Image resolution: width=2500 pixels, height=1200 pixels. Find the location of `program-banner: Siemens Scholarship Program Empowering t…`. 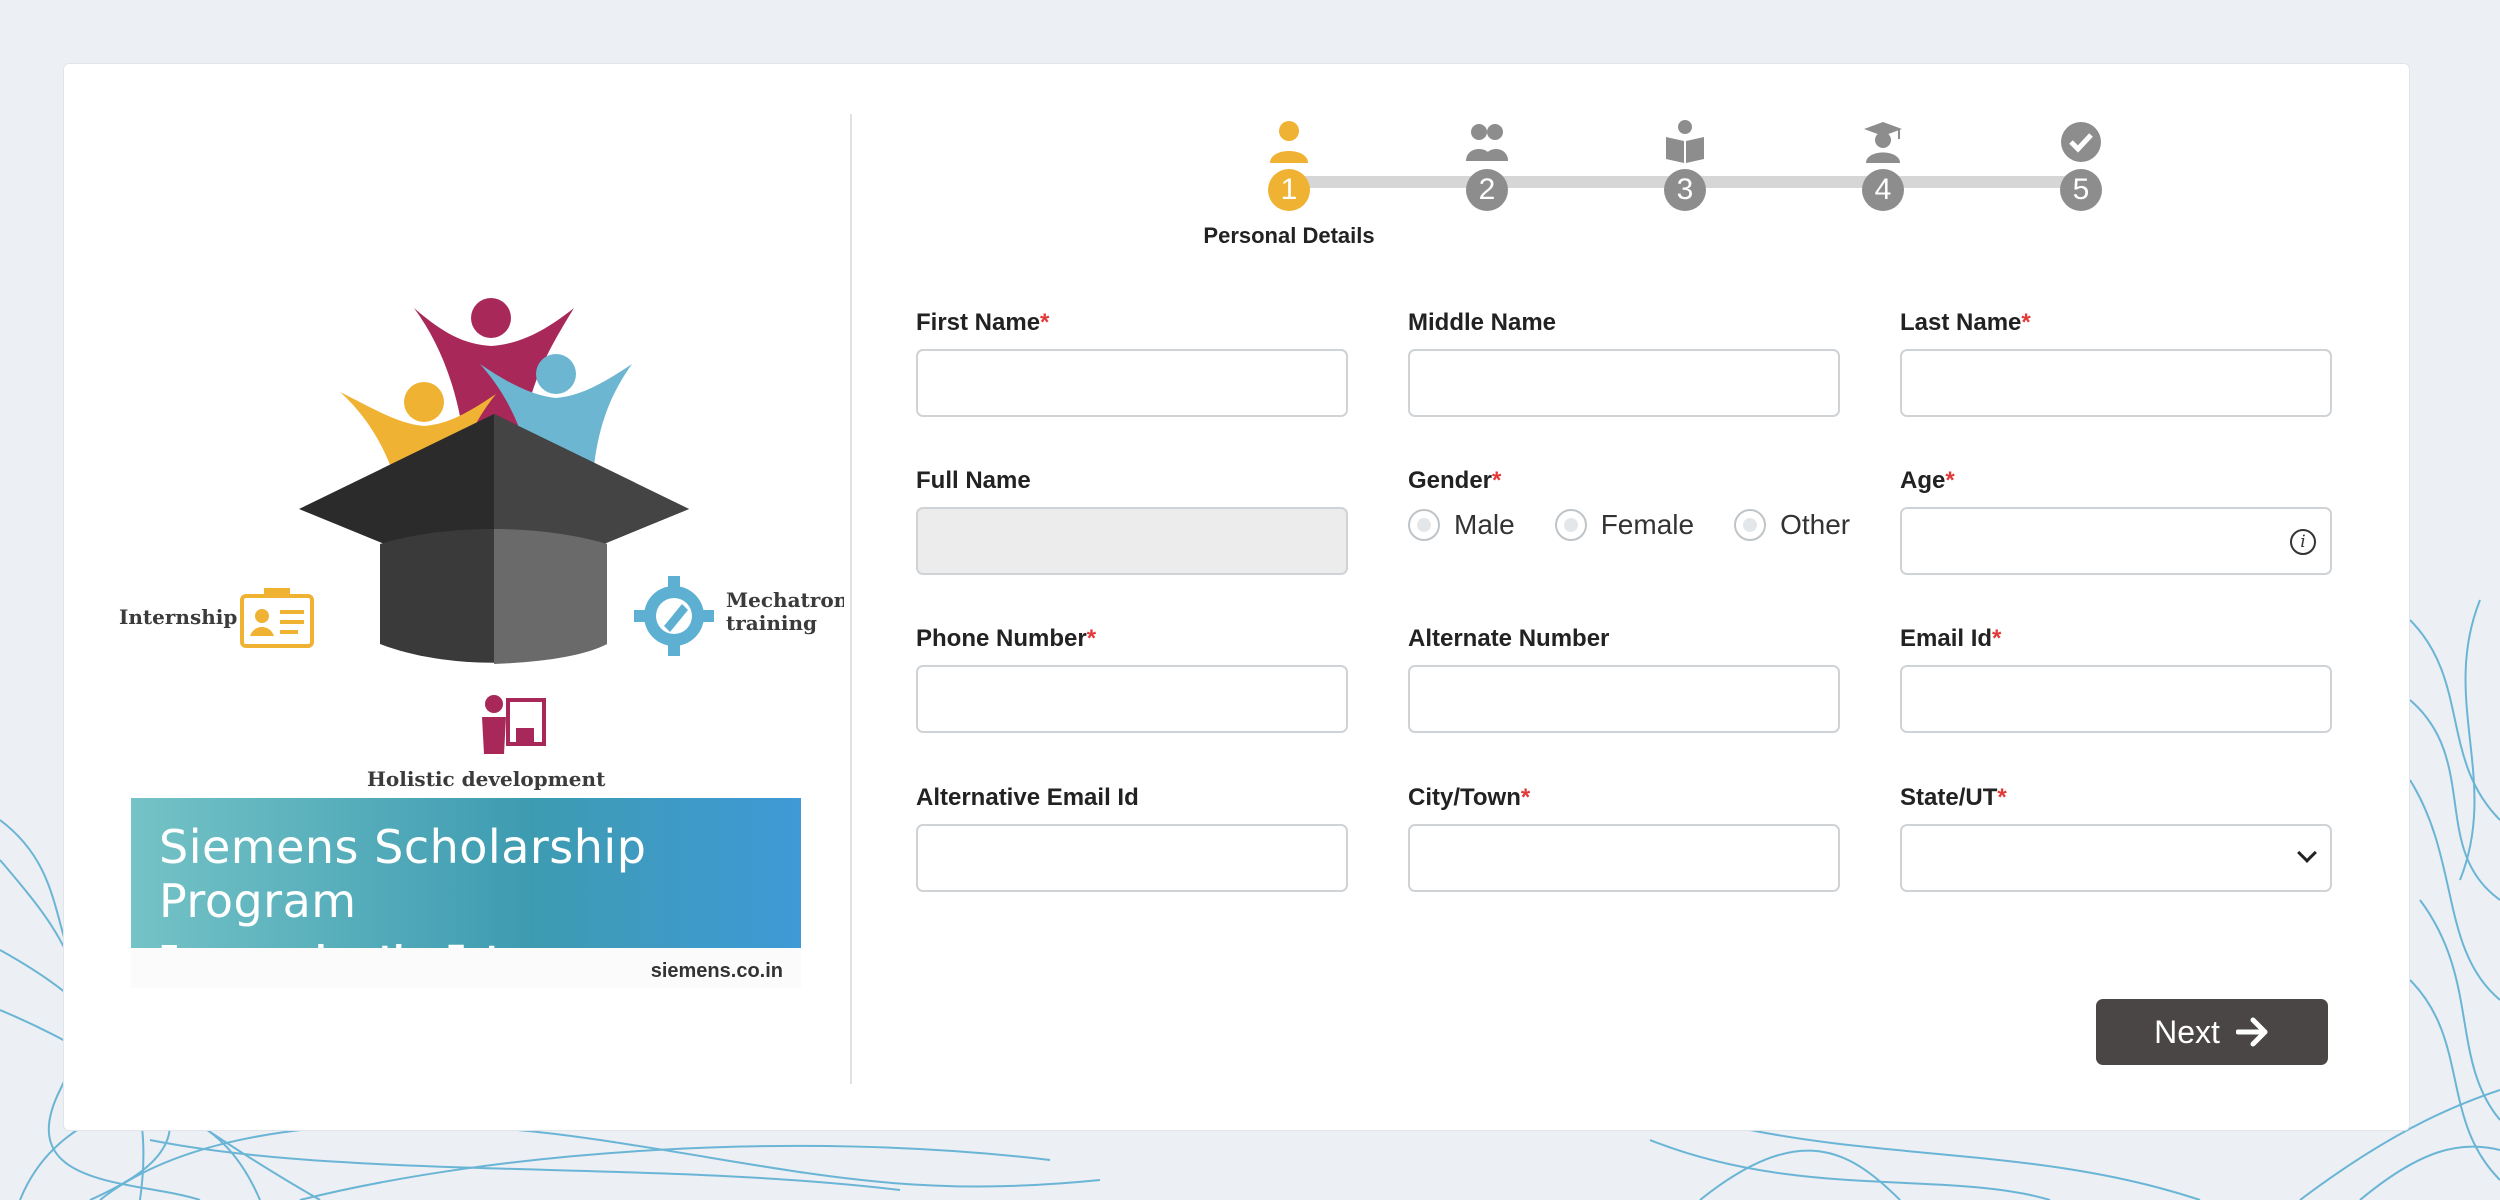

program-banner: Siemens Scholarship Program Empowering t… is located at coordinates (466, 886).